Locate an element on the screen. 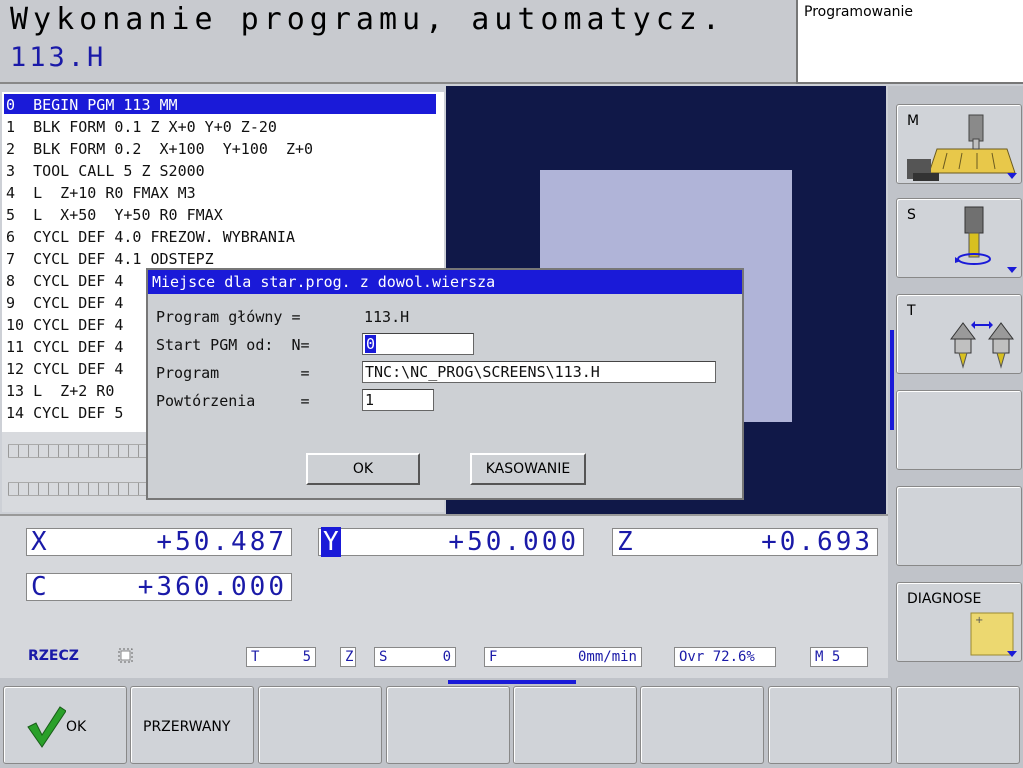 Image resolution: width=1023 pixels, height=768 pixels. spindle-icon is located at coordinates (973, 235).